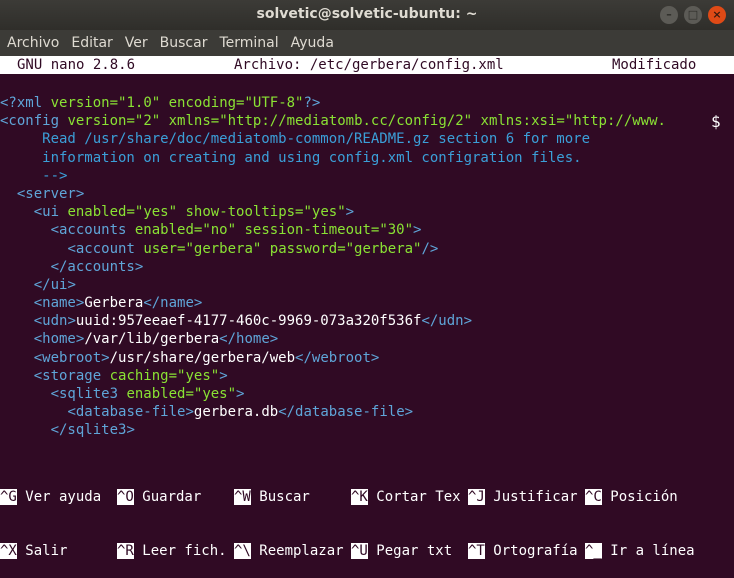 The height and width of the screenshot is (578, 734). Describe the element at coordinates (50, 193) in the screenshot. I see `editor-line: <server>` at that location.